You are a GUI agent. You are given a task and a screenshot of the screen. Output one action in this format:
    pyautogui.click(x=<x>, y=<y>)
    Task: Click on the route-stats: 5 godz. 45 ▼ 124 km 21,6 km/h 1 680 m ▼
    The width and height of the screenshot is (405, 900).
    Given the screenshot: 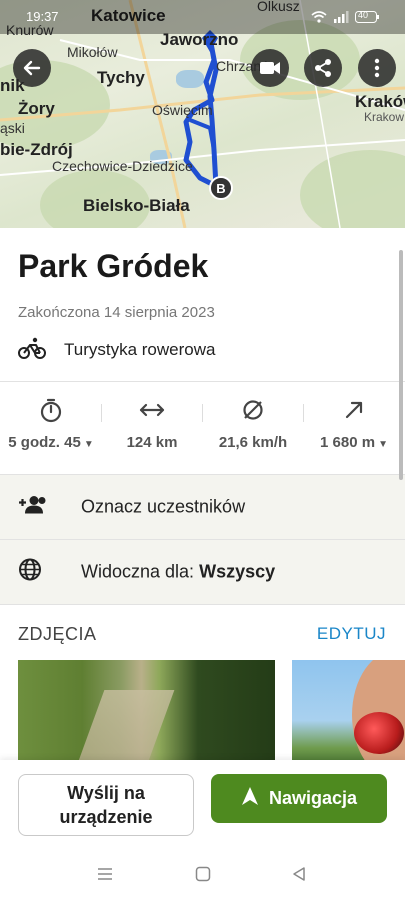 What is the action you would take?
    pyautogui.click(x=202, y=429)
    